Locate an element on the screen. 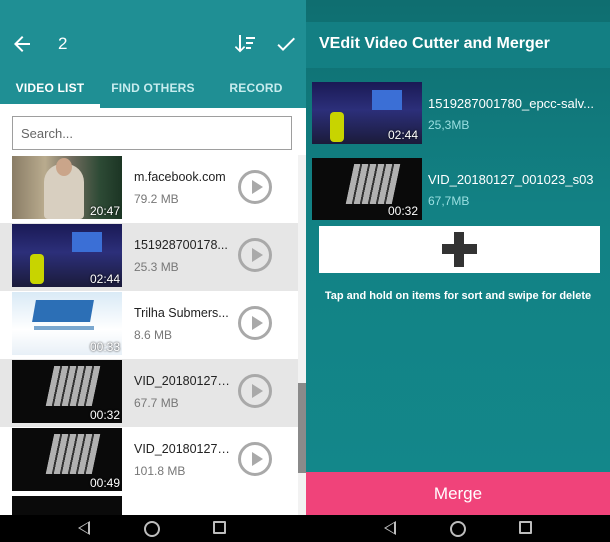 This screenshot has width=610, height=542. video-size: 25.3 MB is located at coordinates (156, 267).